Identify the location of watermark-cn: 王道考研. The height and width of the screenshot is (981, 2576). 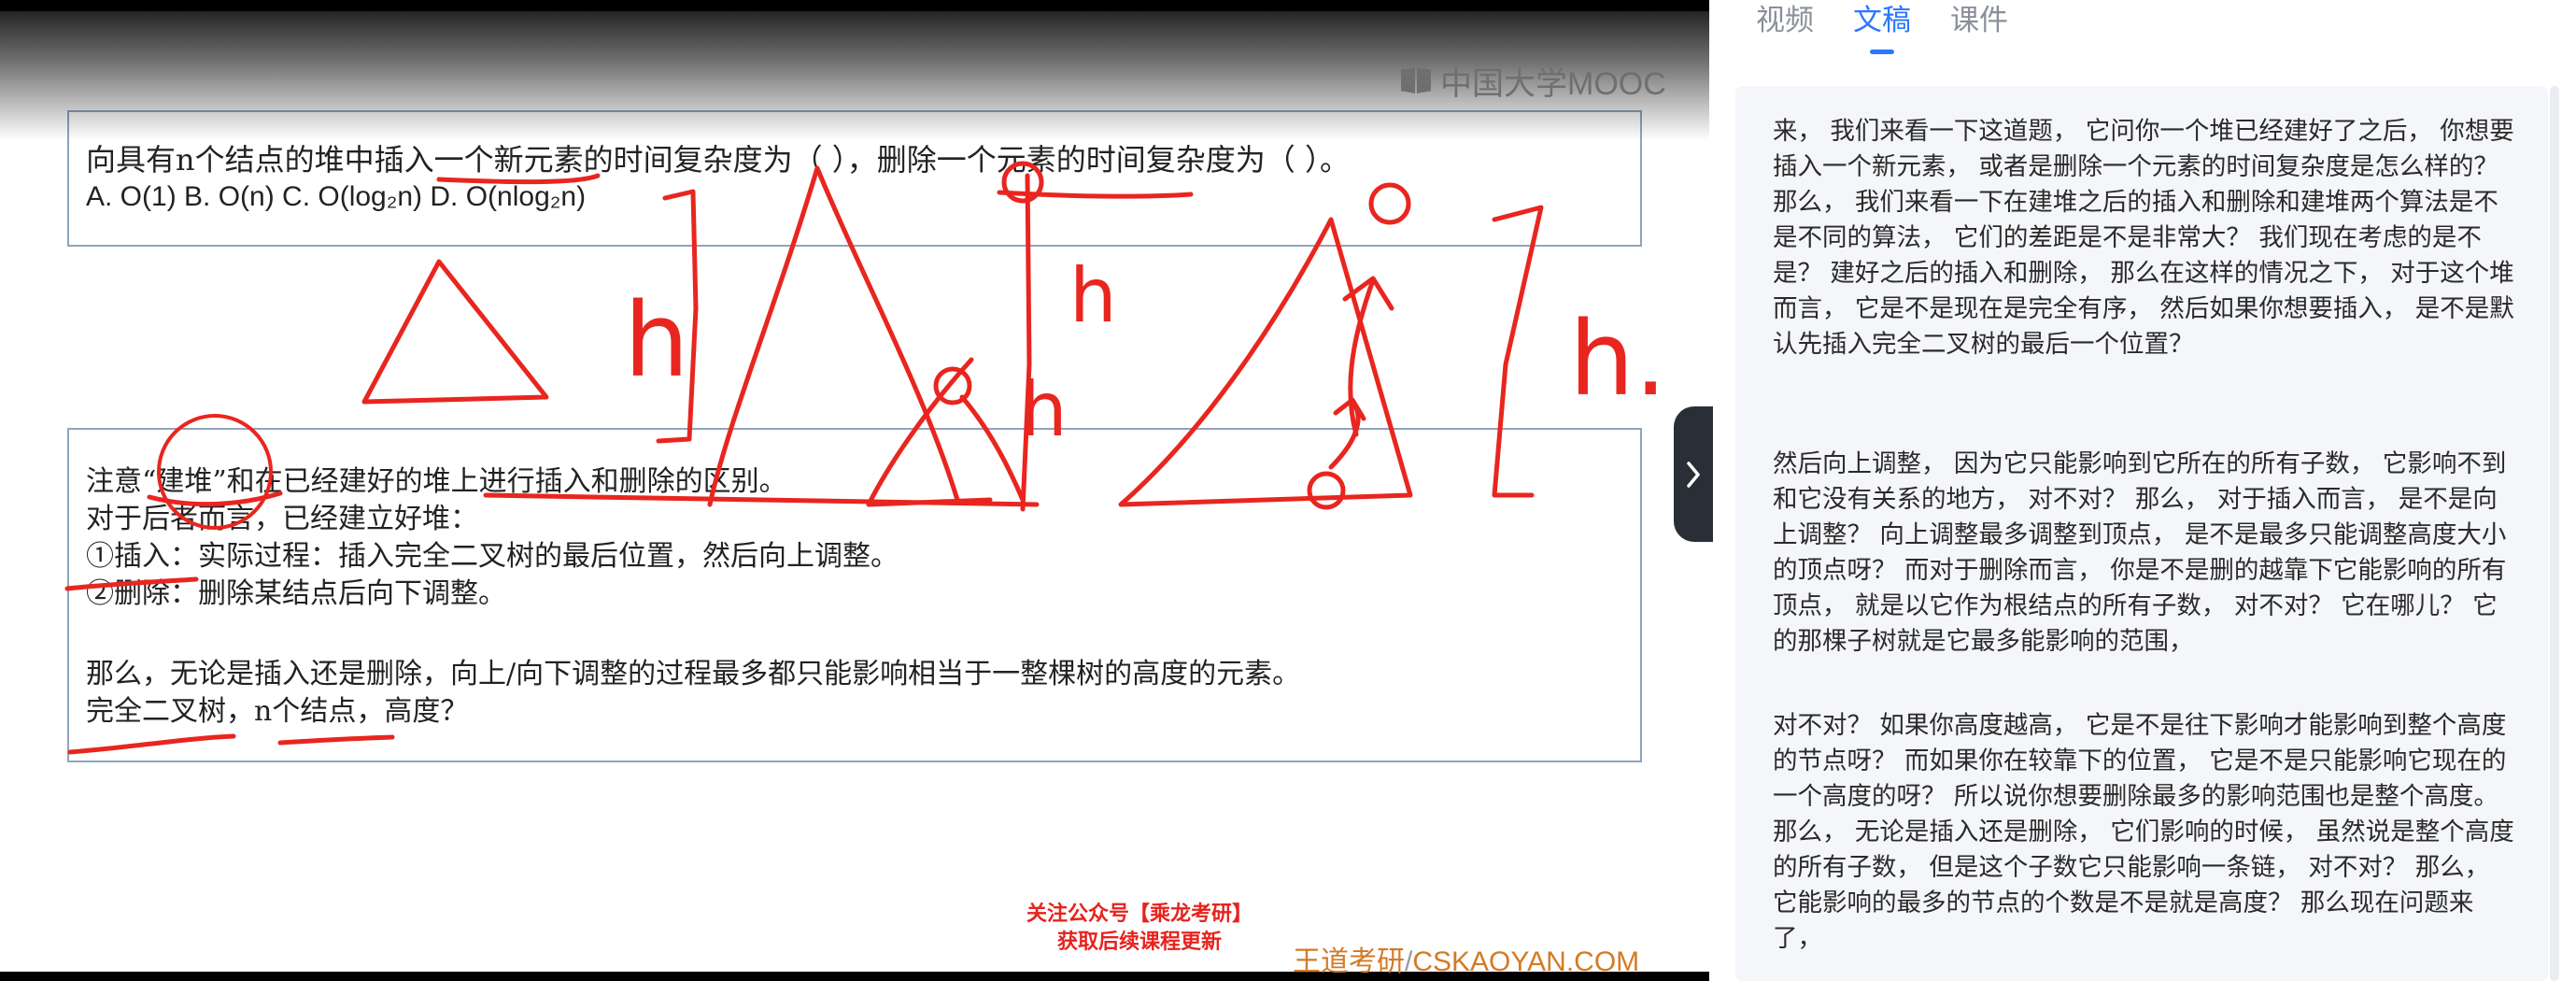
(1349, 962).